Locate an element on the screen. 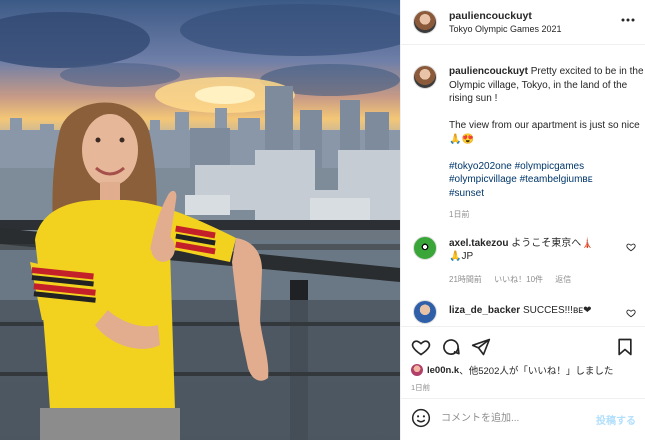 The image size is (645, 440). comment-likes: いいね！10件 is located at coordinates (518, 279).